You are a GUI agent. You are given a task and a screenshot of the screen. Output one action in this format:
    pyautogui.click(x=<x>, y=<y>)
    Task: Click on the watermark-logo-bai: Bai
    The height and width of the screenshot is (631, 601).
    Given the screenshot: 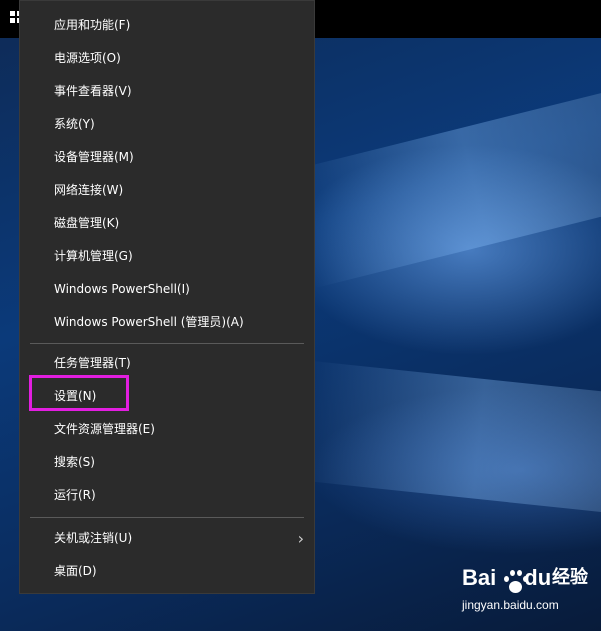 What is the action you would take?
    pyautogui.click(x=479, y=577)
    